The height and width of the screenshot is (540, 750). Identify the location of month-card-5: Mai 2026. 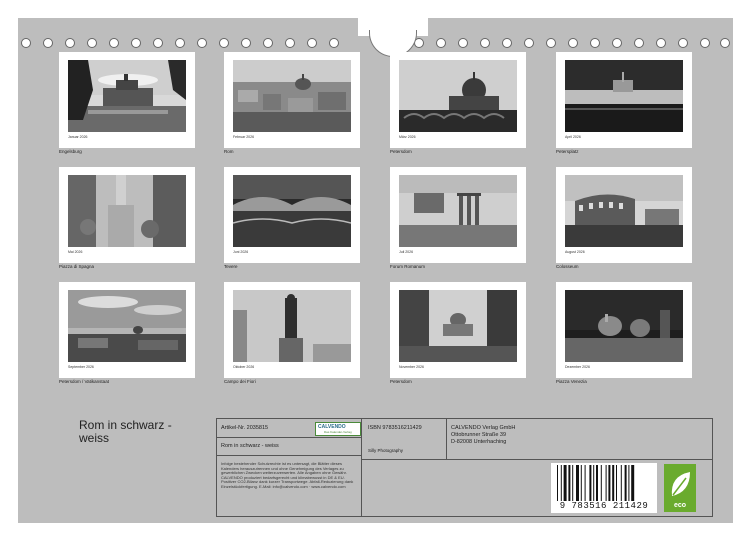
(127, 215).